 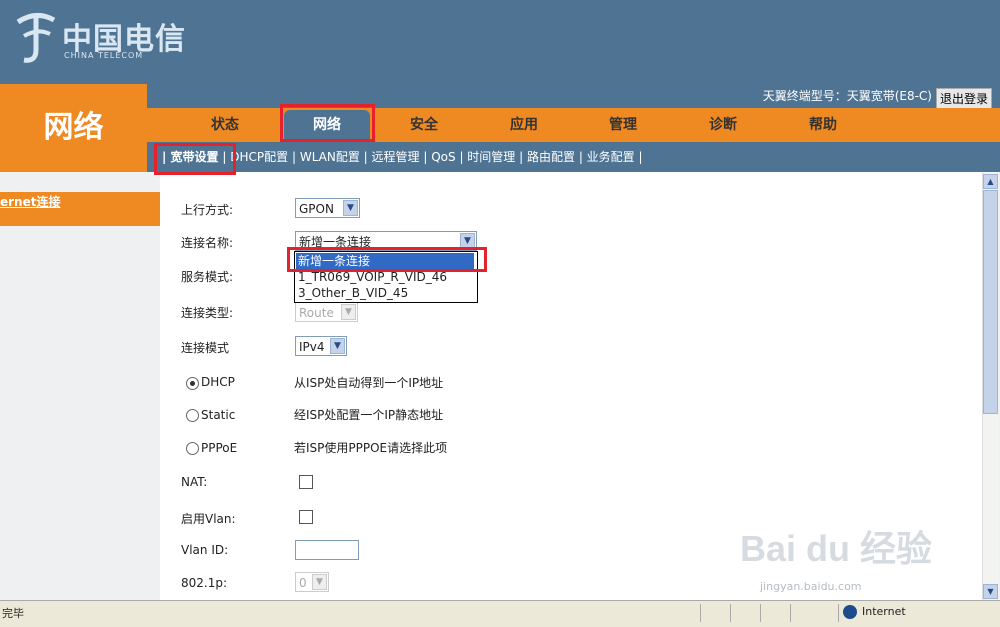 I want to click on conn-mode-select: IPv4 ▼, so click(x=321, y=346).